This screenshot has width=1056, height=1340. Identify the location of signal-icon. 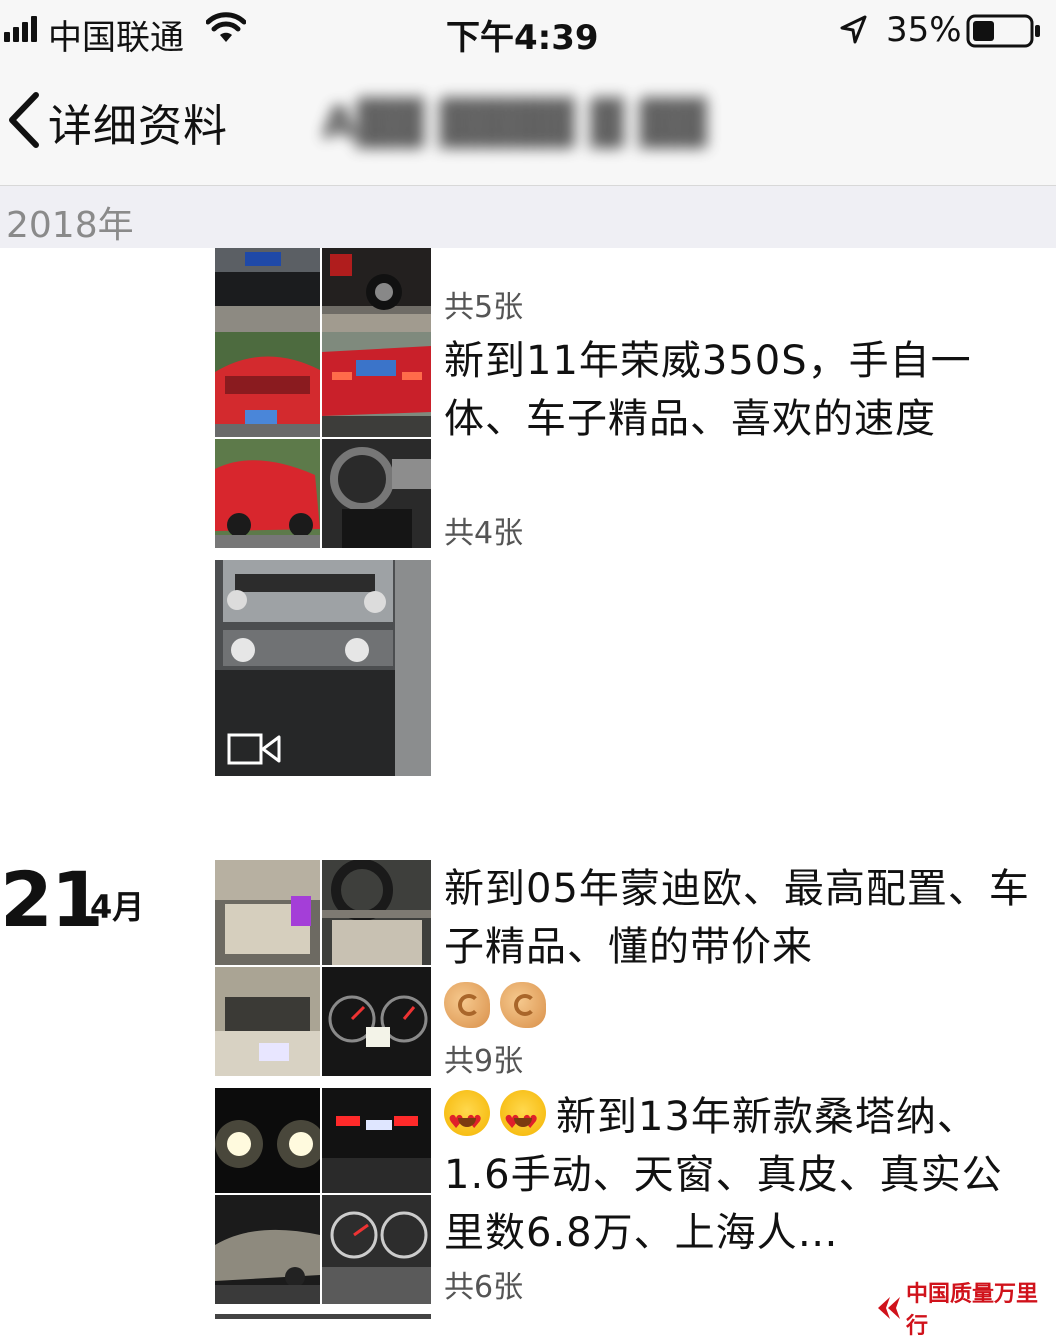
(20, 29).